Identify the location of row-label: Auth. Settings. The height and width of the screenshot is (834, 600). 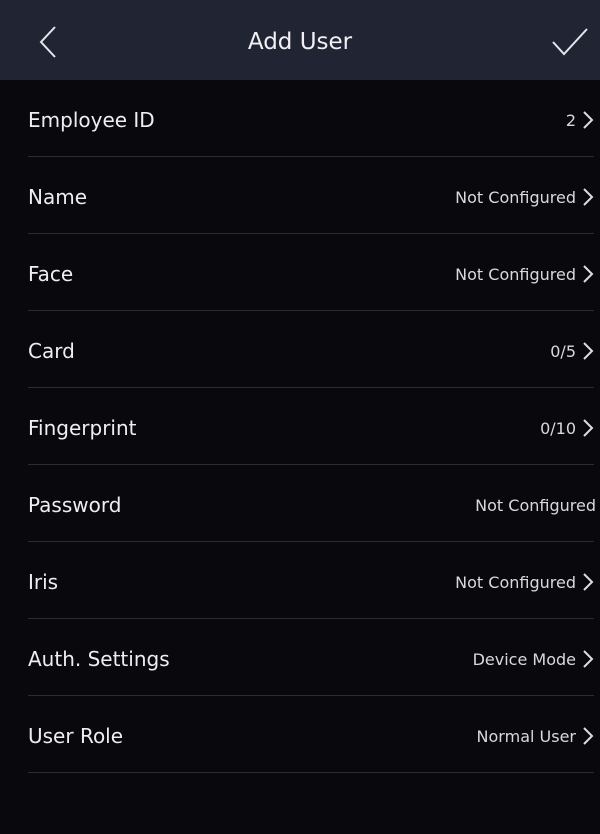
(99, 659).